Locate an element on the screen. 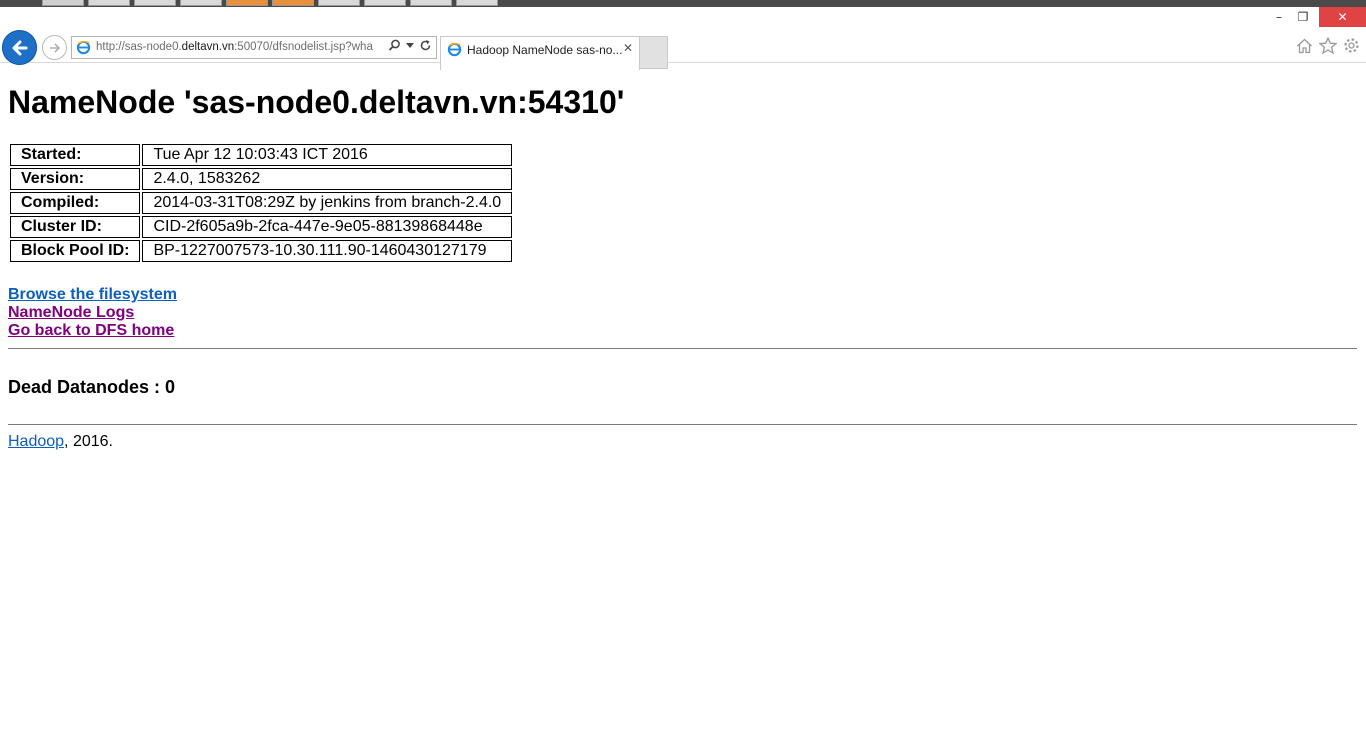  forward-button is located at coordinates (54, 47).